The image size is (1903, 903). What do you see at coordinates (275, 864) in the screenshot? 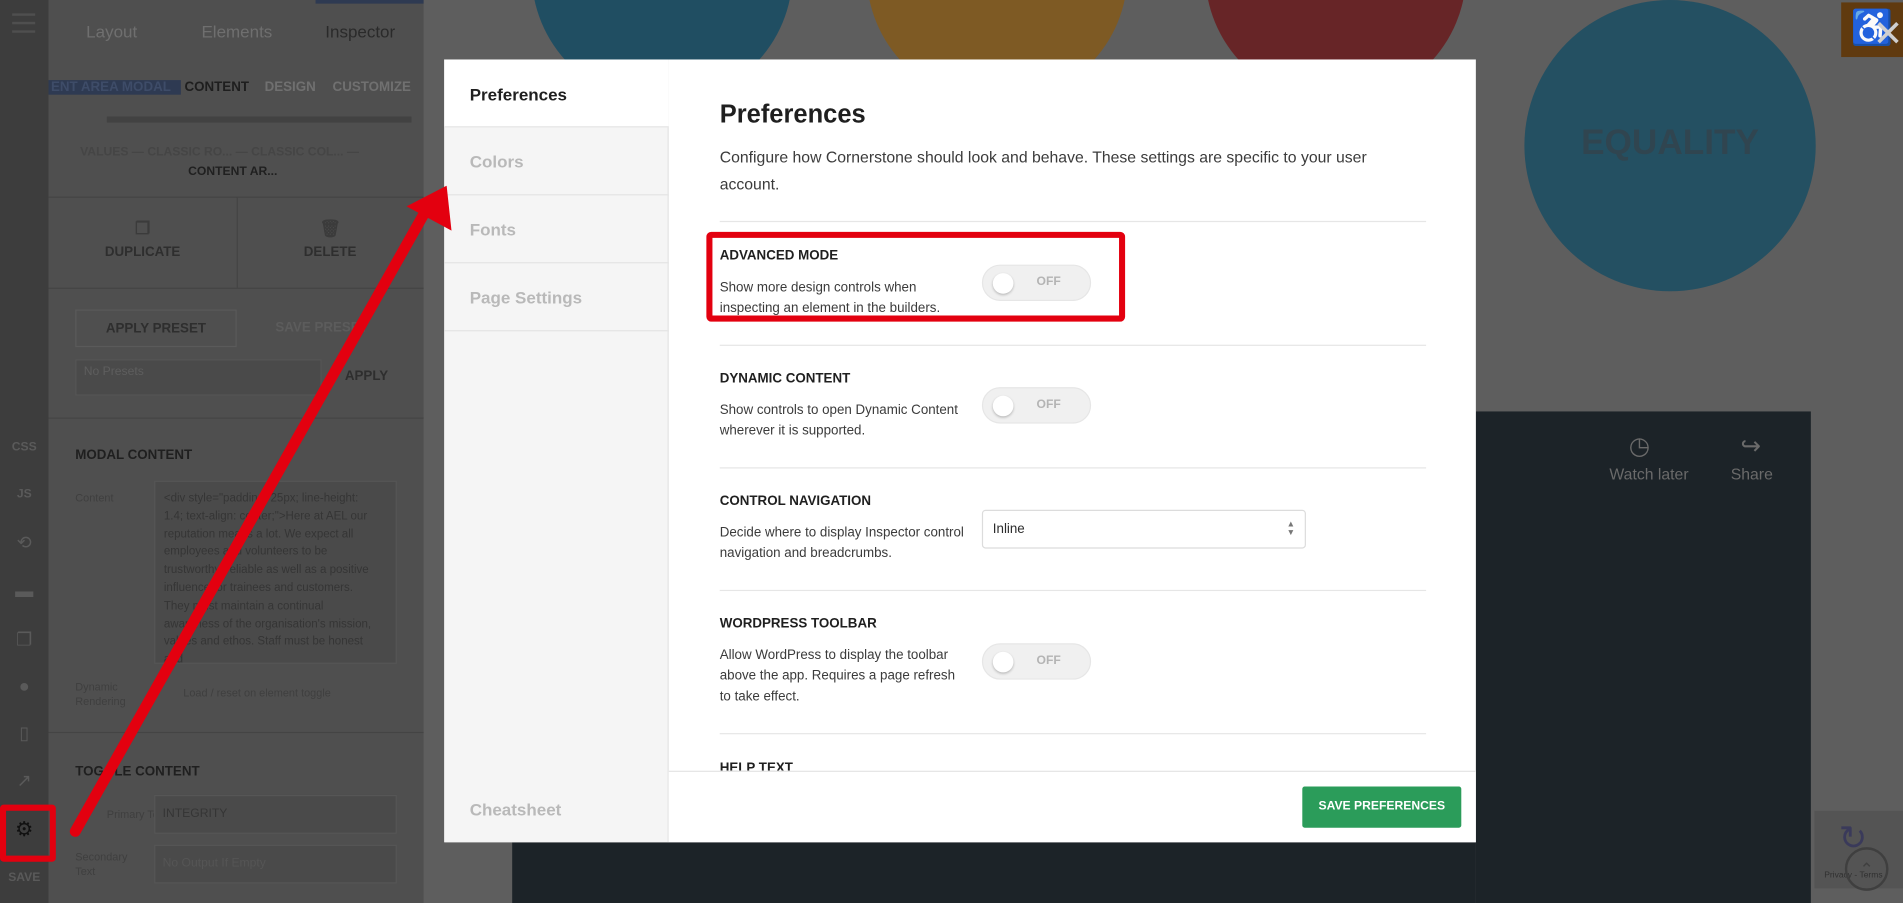
I see `secondary-text-input: No Output If Empty` at bounding box center [275, 864].